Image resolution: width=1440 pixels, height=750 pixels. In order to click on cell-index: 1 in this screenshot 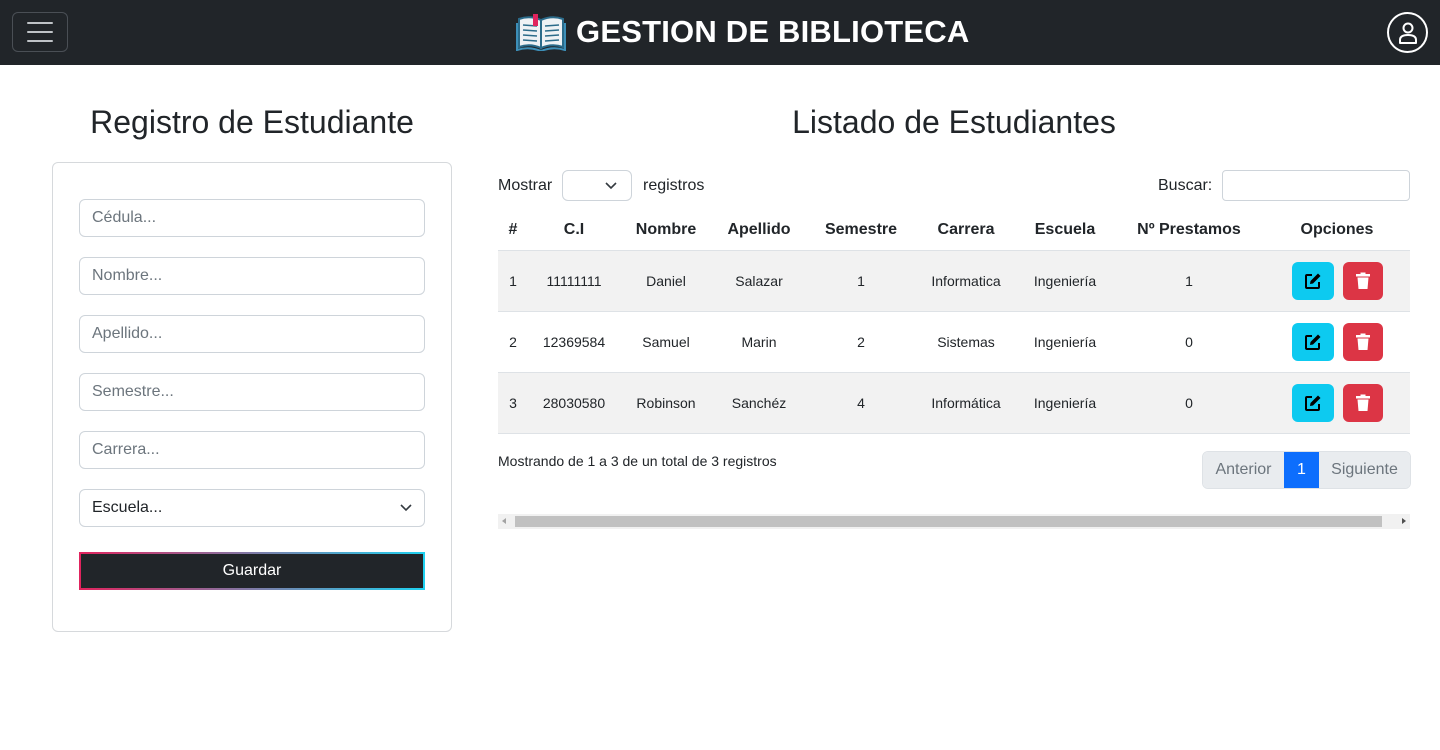, I will do `click(513, 281)`.